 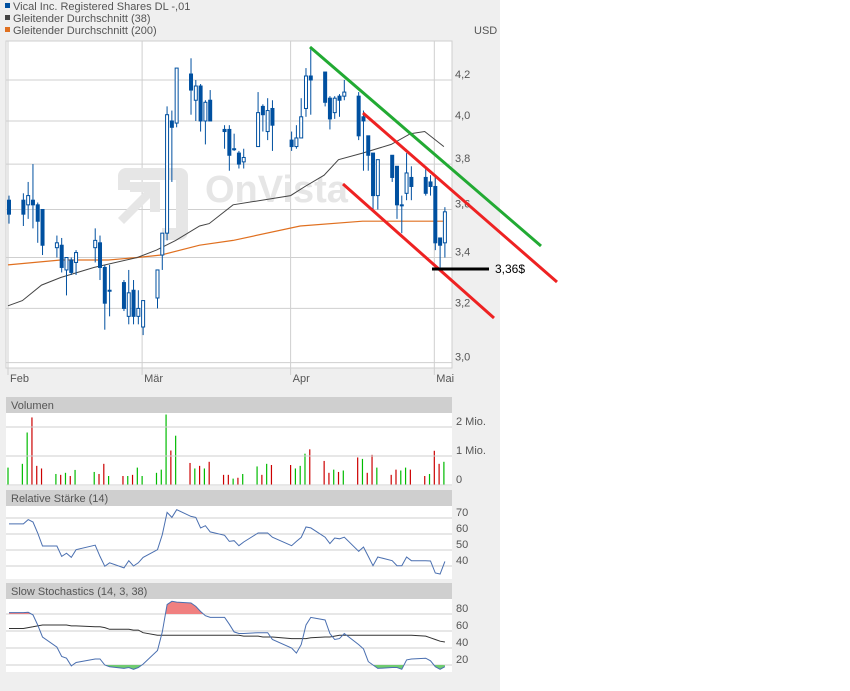 I want to click on volume-plot-area, so click(x=229, y=449).